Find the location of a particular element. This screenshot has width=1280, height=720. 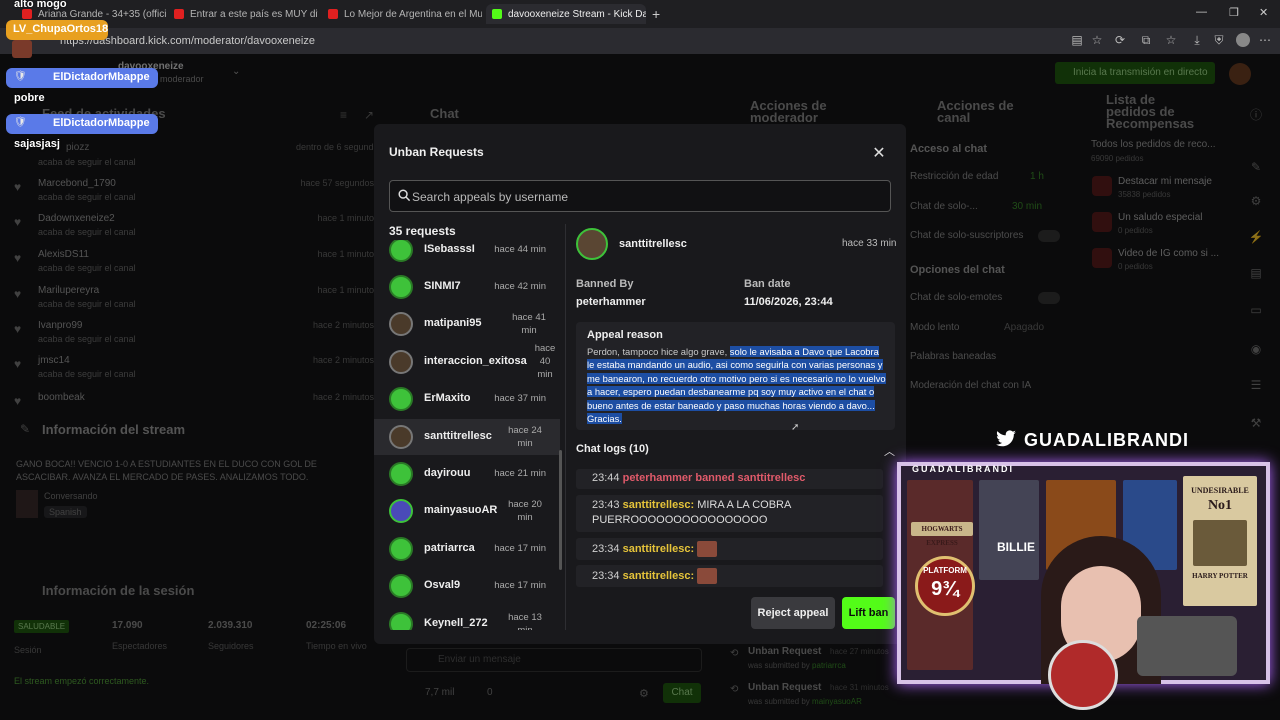

request-time: hace 42 min is located at coordinates (520, 286).